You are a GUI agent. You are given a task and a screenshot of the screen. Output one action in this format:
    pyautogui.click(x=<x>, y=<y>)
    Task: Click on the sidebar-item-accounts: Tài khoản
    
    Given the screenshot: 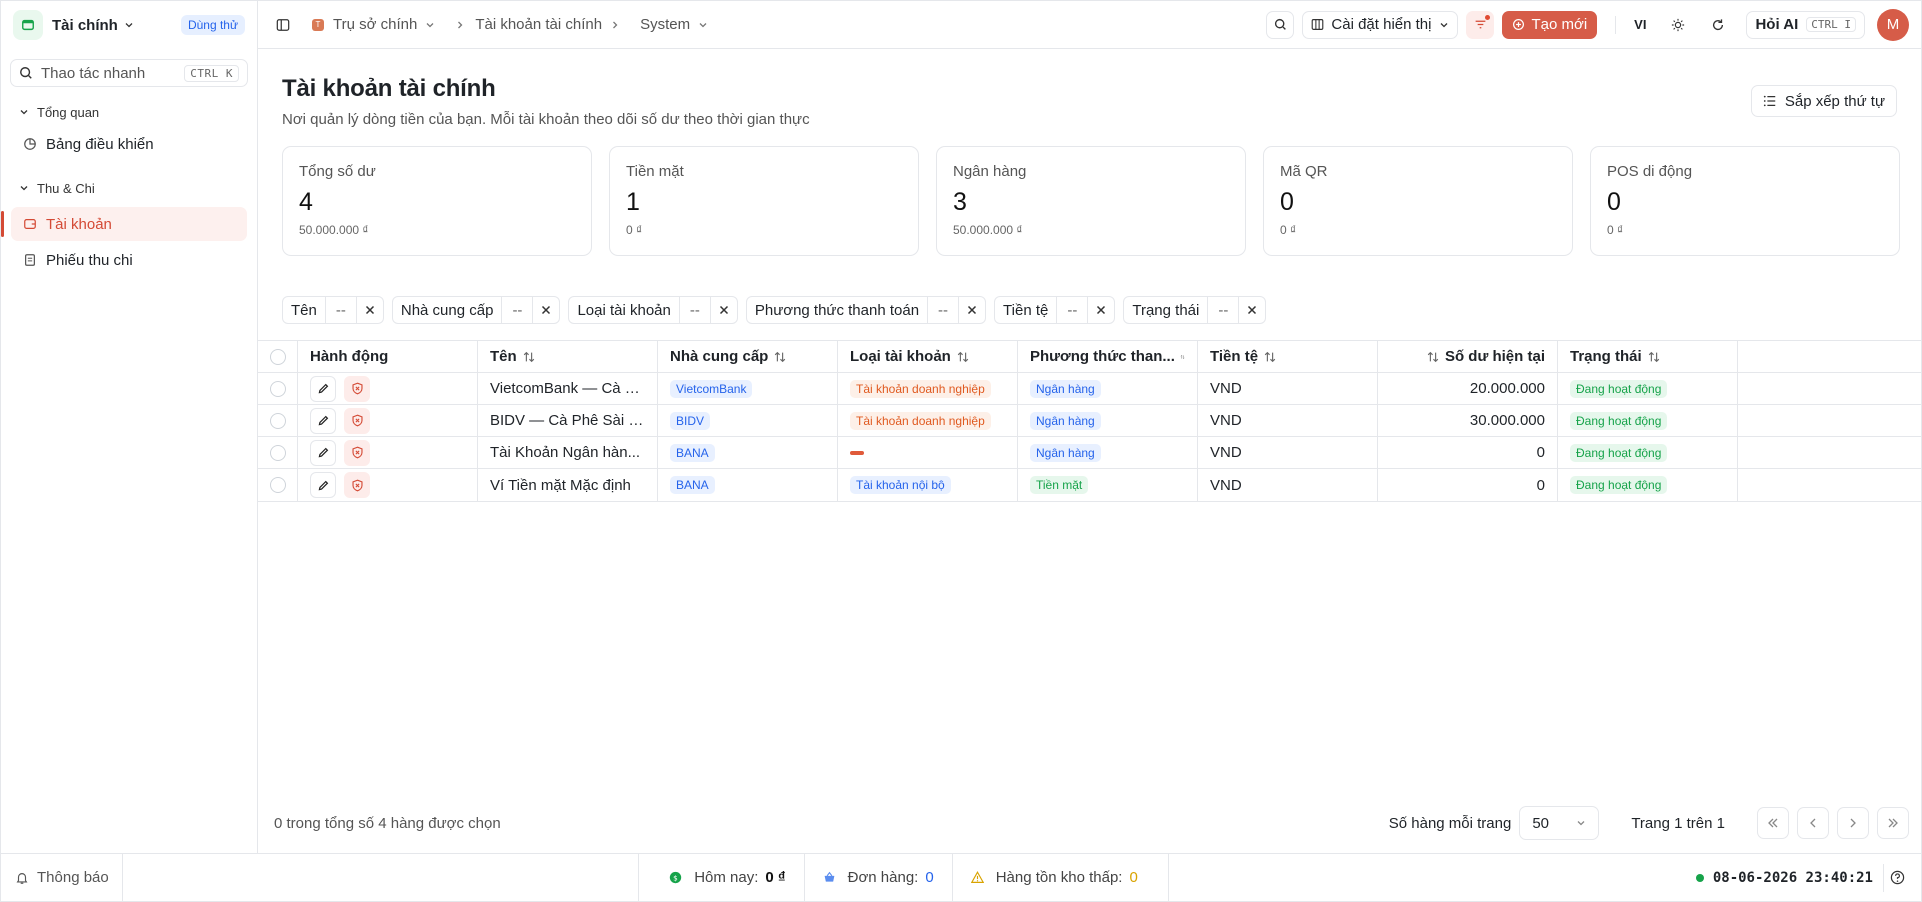 What is the action you would take?
    pyautogui.click(x=124, y=224)
    